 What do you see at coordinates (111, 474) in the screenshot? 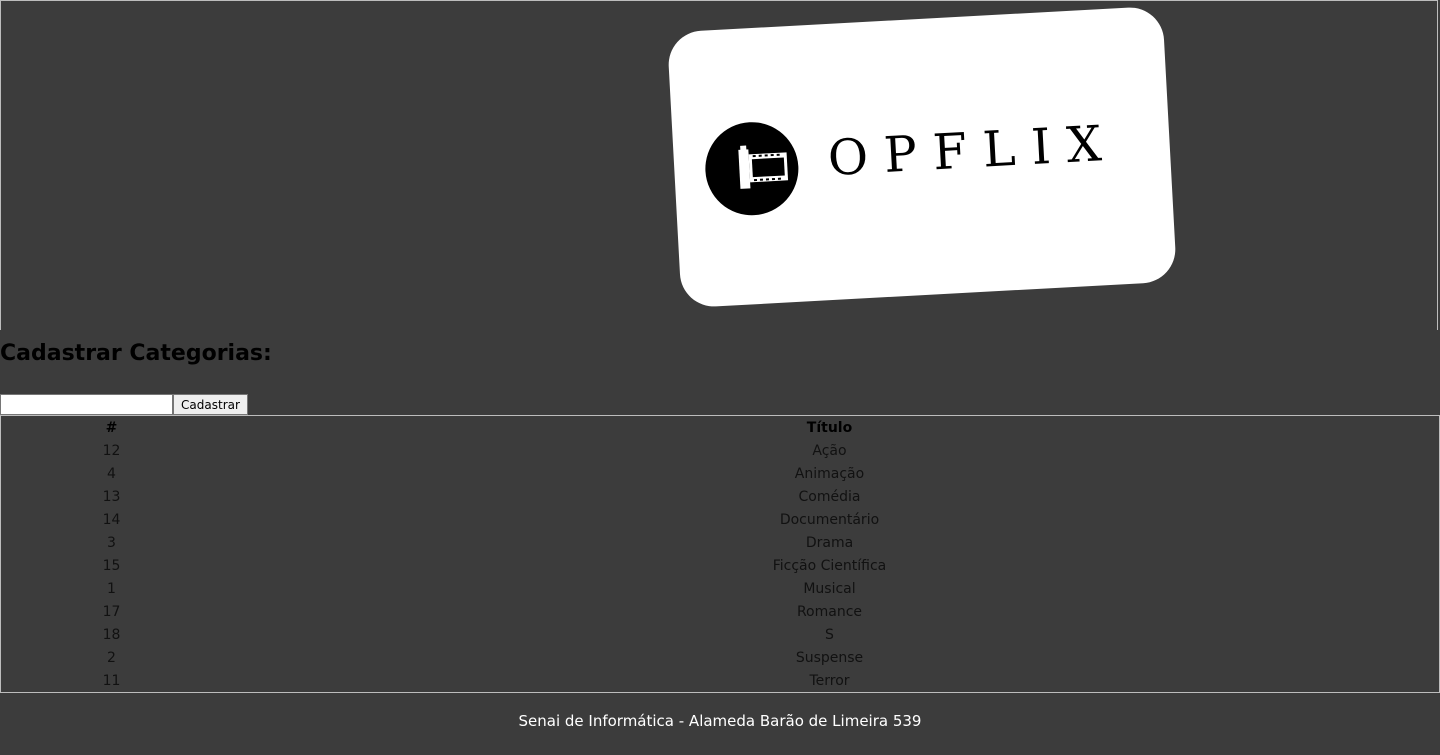
I see `cell-id: 4` at bounding box center [111, 474].